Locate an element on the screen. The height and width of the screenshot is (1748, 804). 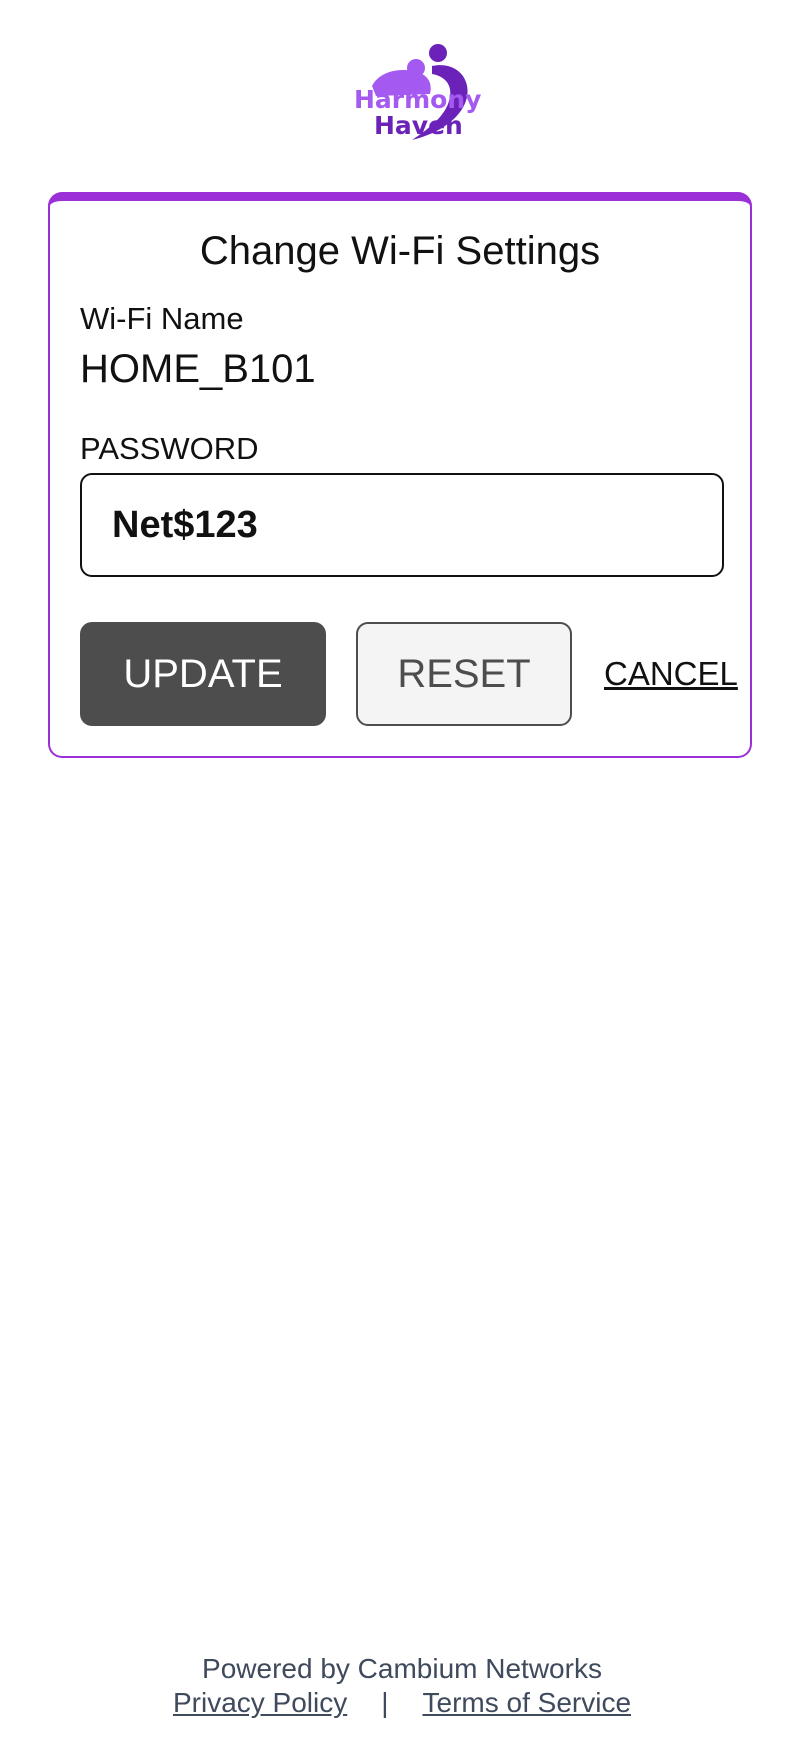
brand-logo: Harmony Haven is located at coordinates (402, 97).